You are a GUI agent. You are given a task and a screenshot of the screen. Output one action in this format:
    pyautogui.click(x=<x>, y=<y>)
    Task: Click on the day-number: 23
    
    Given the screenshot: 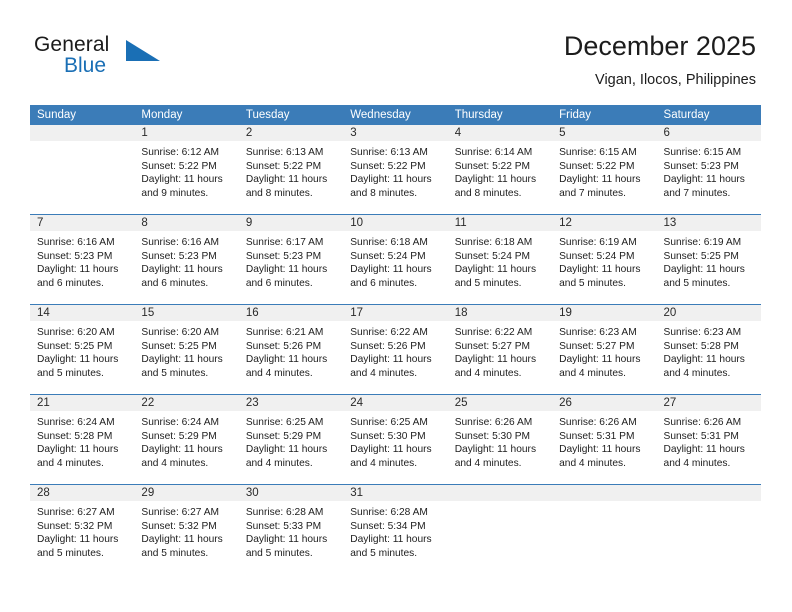 What is the action you would take?
    pyautogui.click(x=291, y=403)
    